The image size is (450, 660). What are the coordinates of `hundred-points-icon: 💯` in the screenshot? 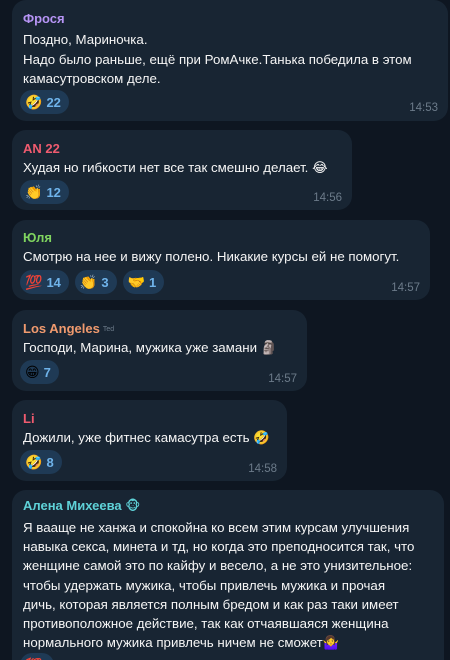 It's located at (34, 282).